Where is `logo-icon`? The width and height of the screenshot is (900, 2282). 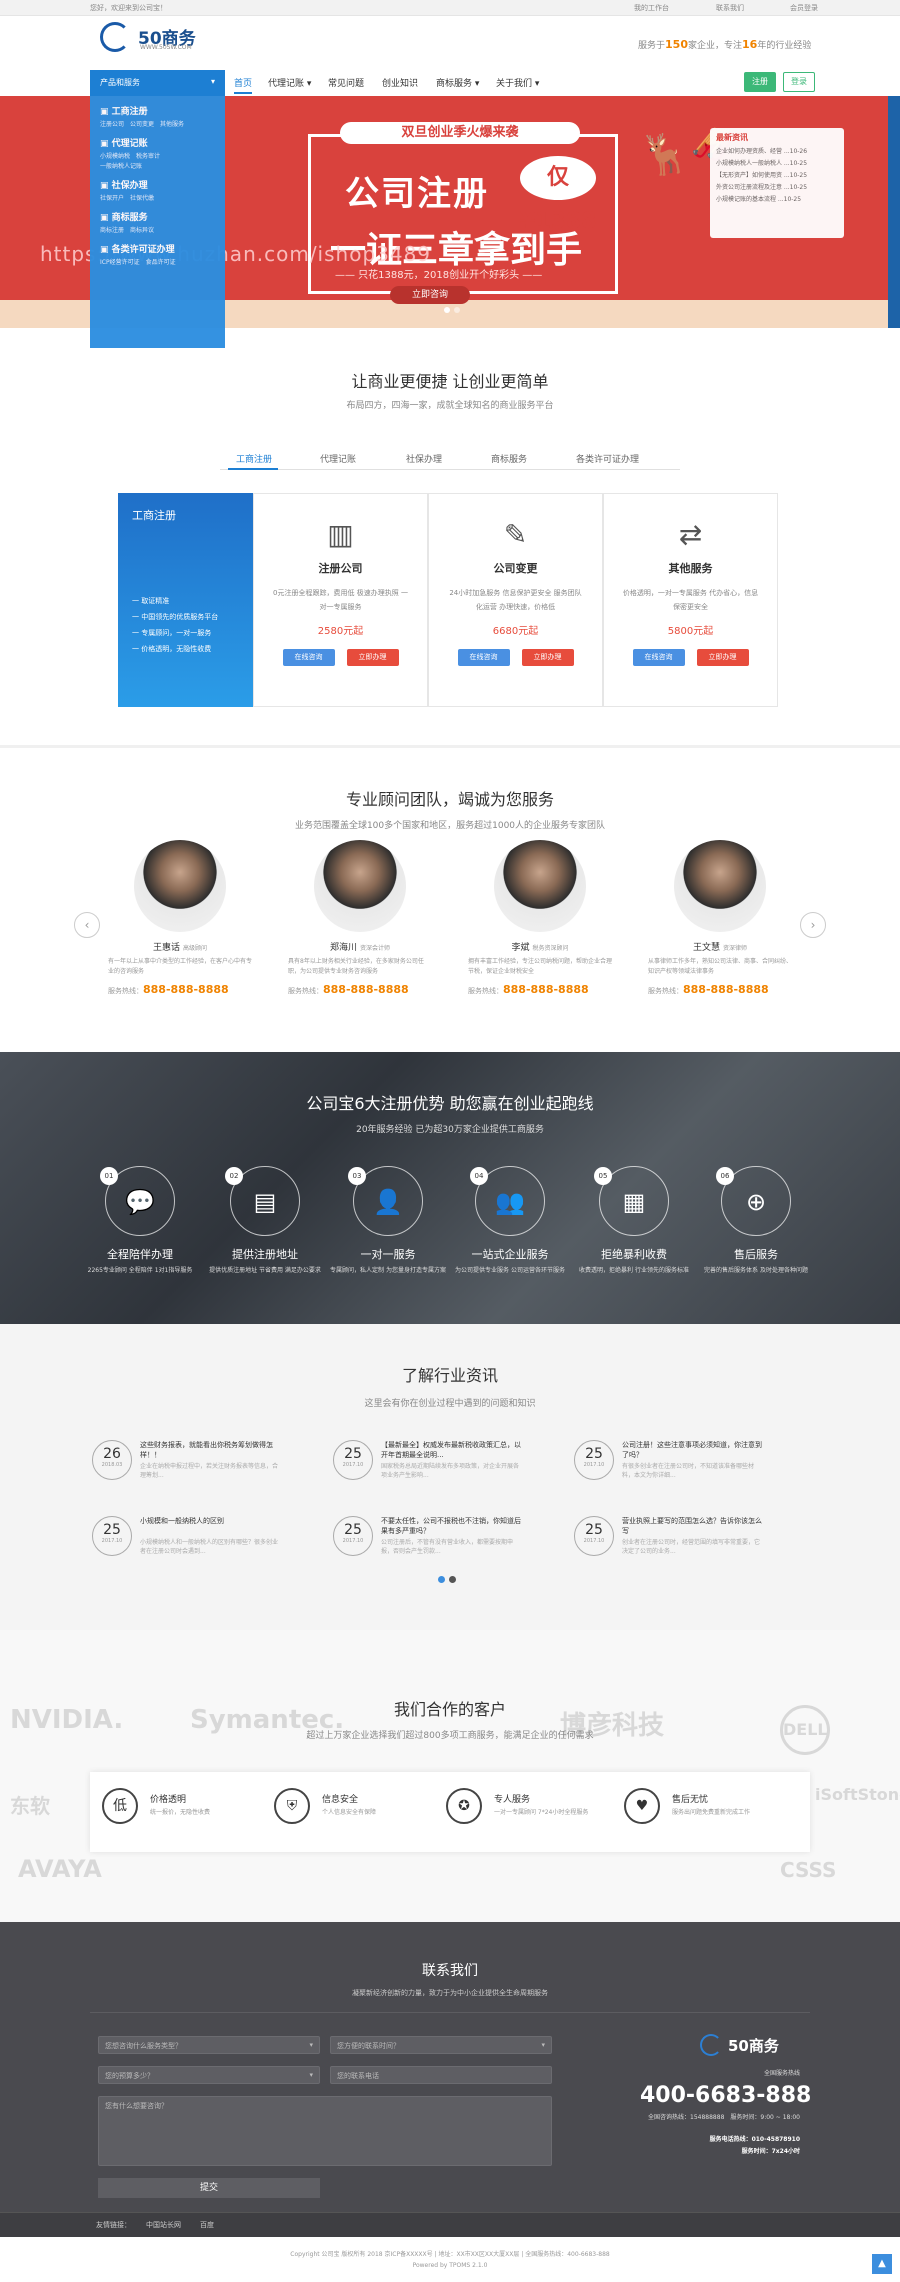
logo-icon is located at coordinates (115, 37).